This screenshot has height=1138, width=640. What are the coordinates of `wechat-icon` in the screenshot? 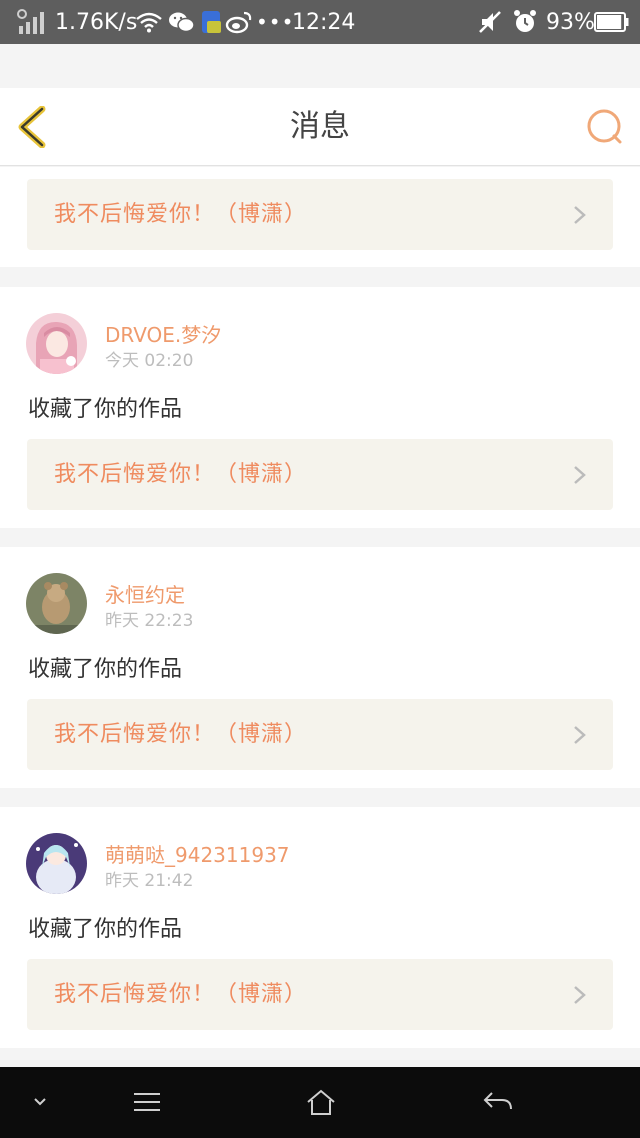 It's located at (182, 22).